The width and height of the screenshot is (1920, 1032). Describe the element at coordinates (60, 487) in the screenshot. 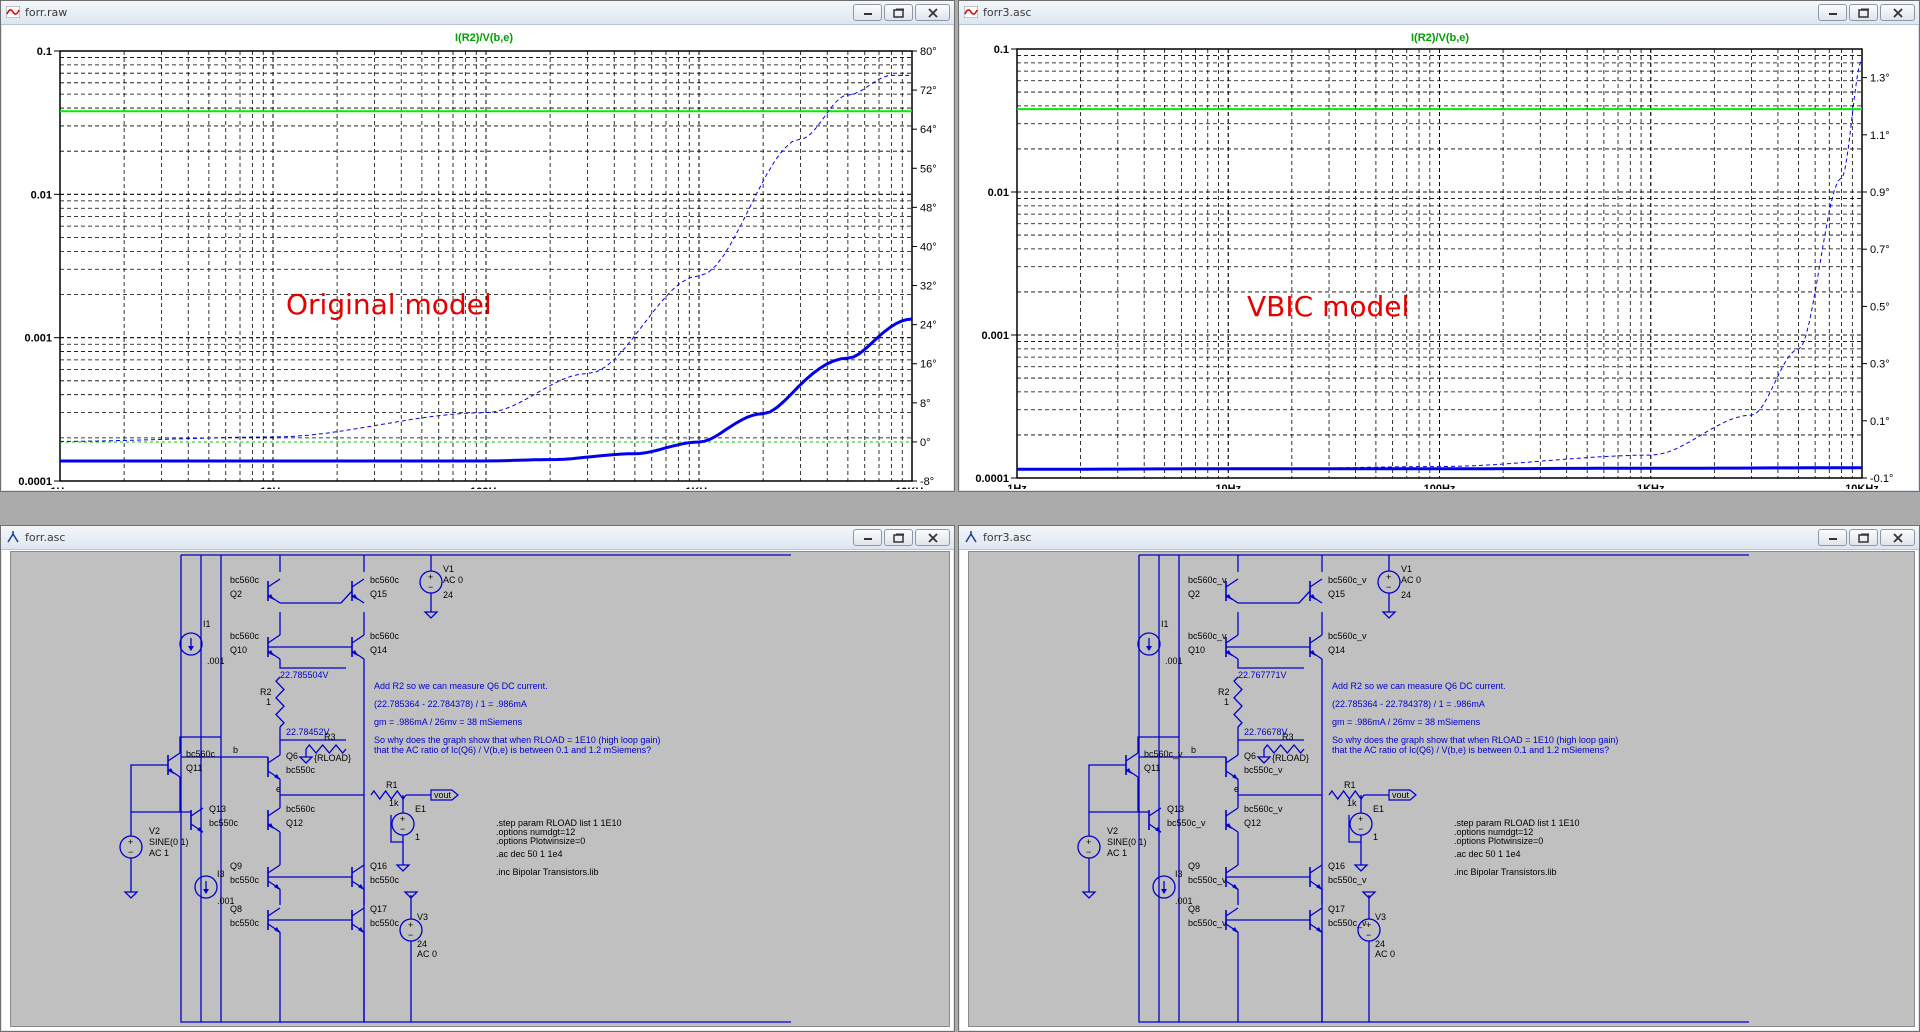

I see `x-tick-label: 1Hz` at that location.